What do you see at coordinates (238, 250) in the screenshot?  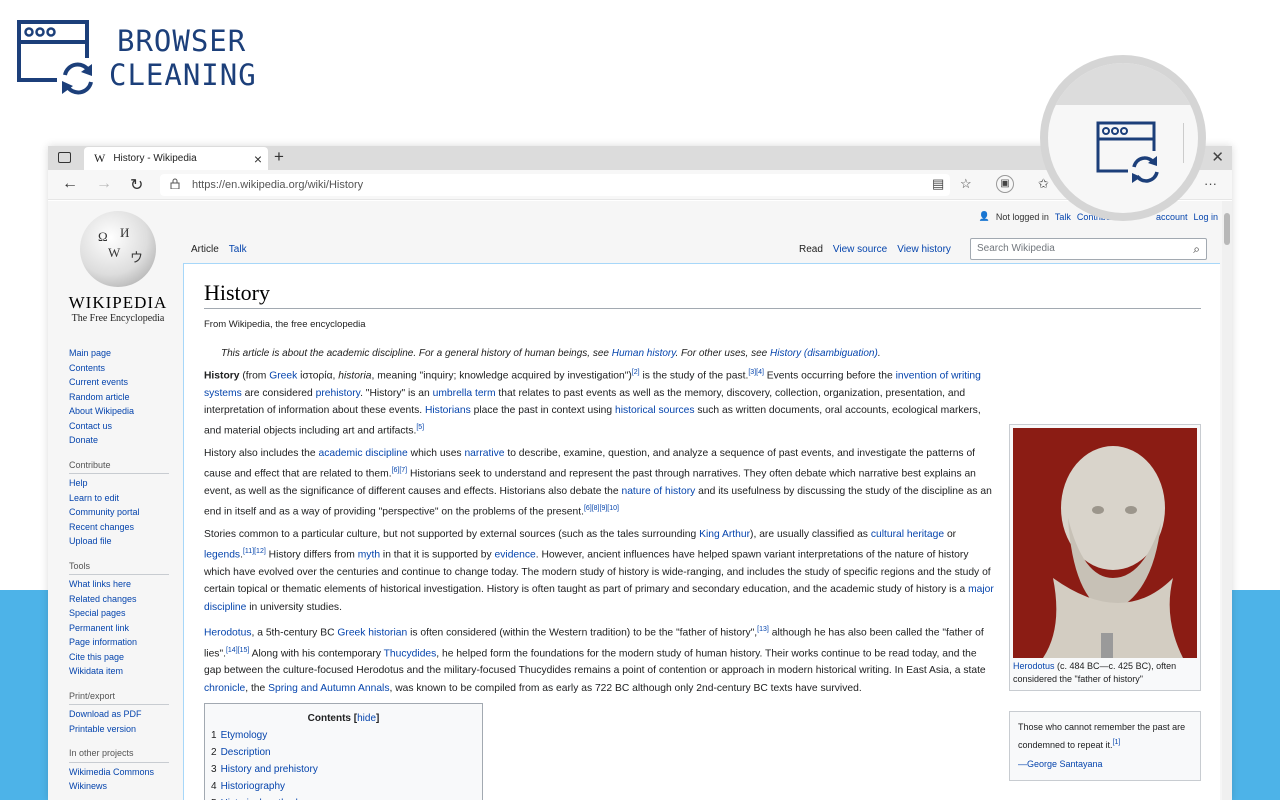 I see `tab-talk: Talk` at bounding box center [238, 250].